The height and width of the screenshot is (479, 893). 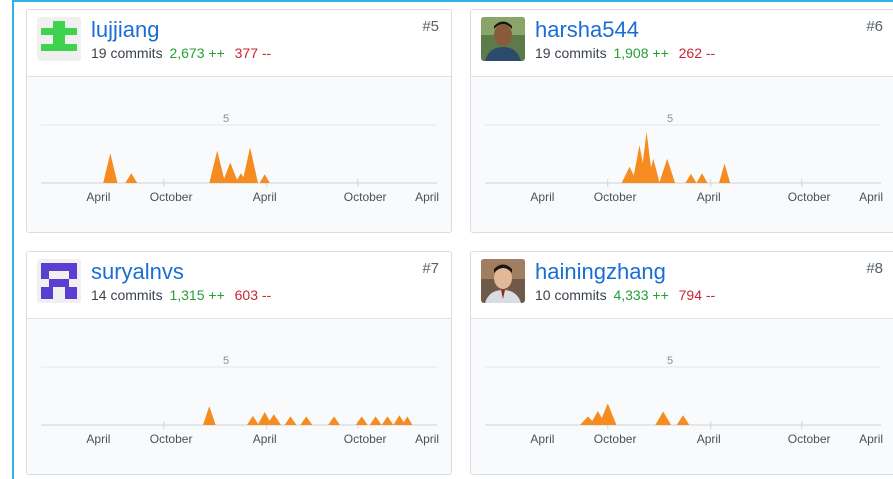 I want to click on contributor-stats: 19 commits 1,908 ++ 262 --, so click(x=625, y=53).